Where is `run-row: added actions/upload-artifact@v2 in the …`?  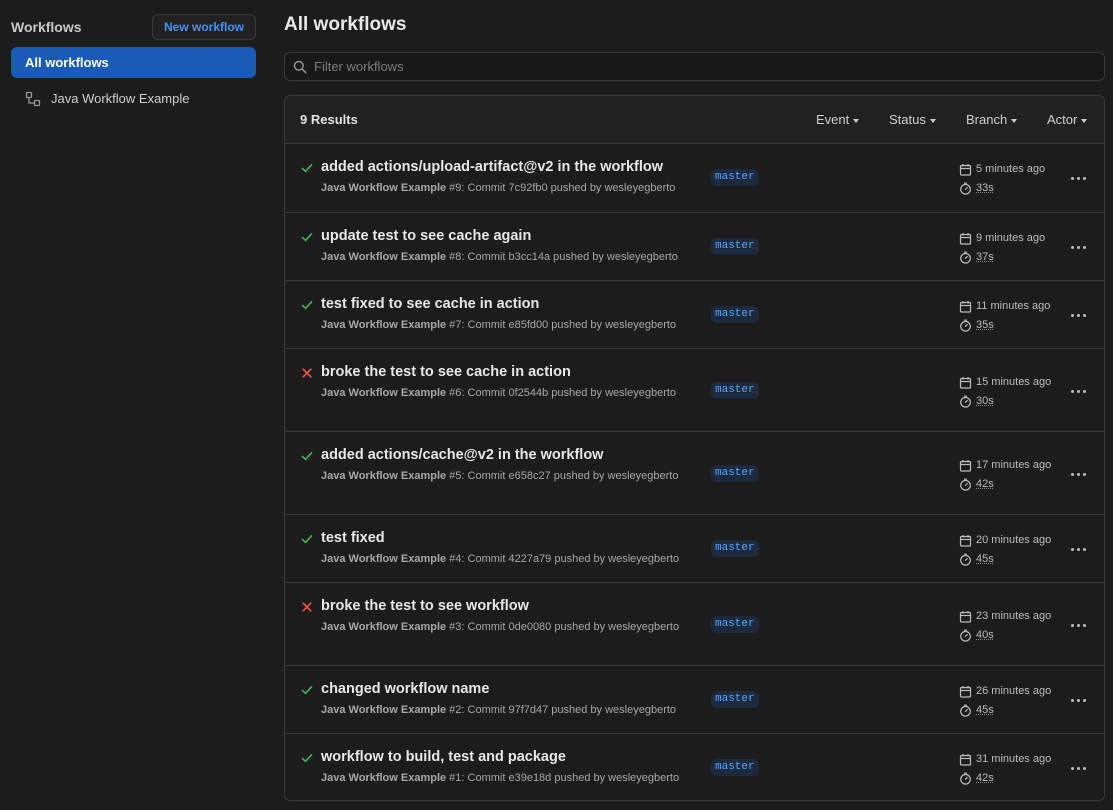
run-row: added actions/upload-artifact@v2 in the … is located at coordinates (694, 178).